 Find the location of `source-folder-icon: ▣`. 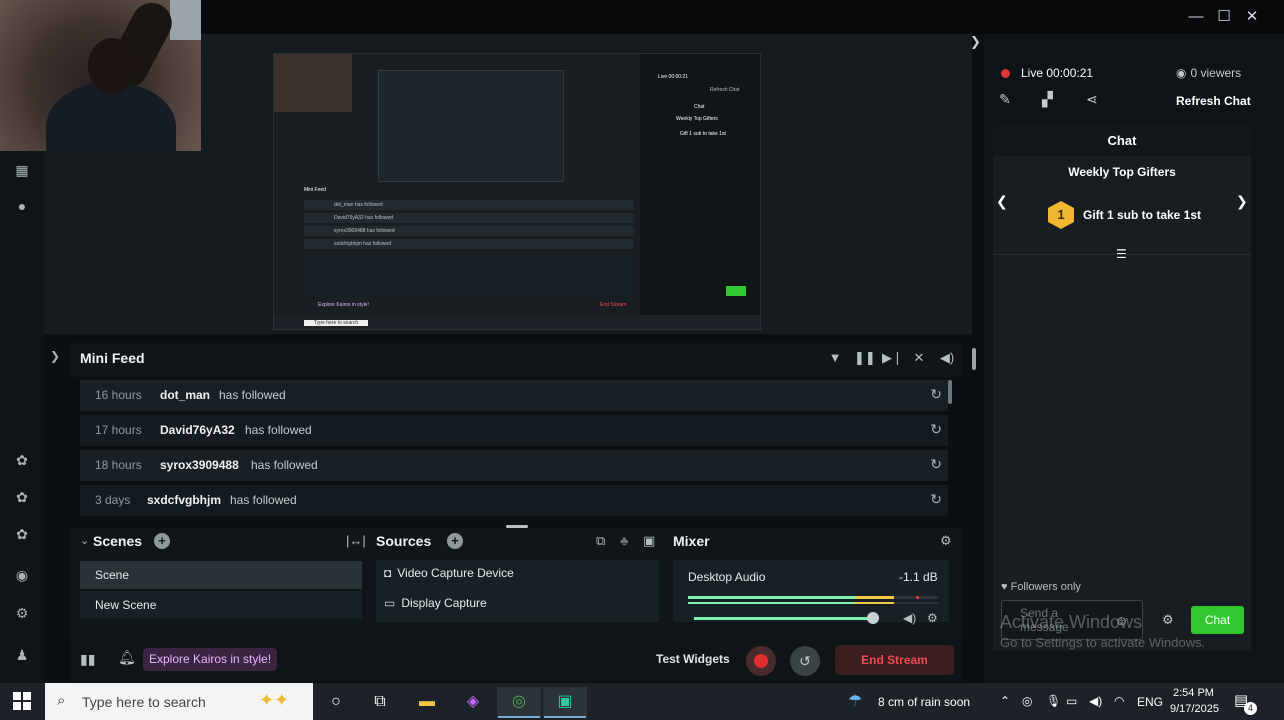

source-folder-icon: ▣ is located at coordinates (649, 541).